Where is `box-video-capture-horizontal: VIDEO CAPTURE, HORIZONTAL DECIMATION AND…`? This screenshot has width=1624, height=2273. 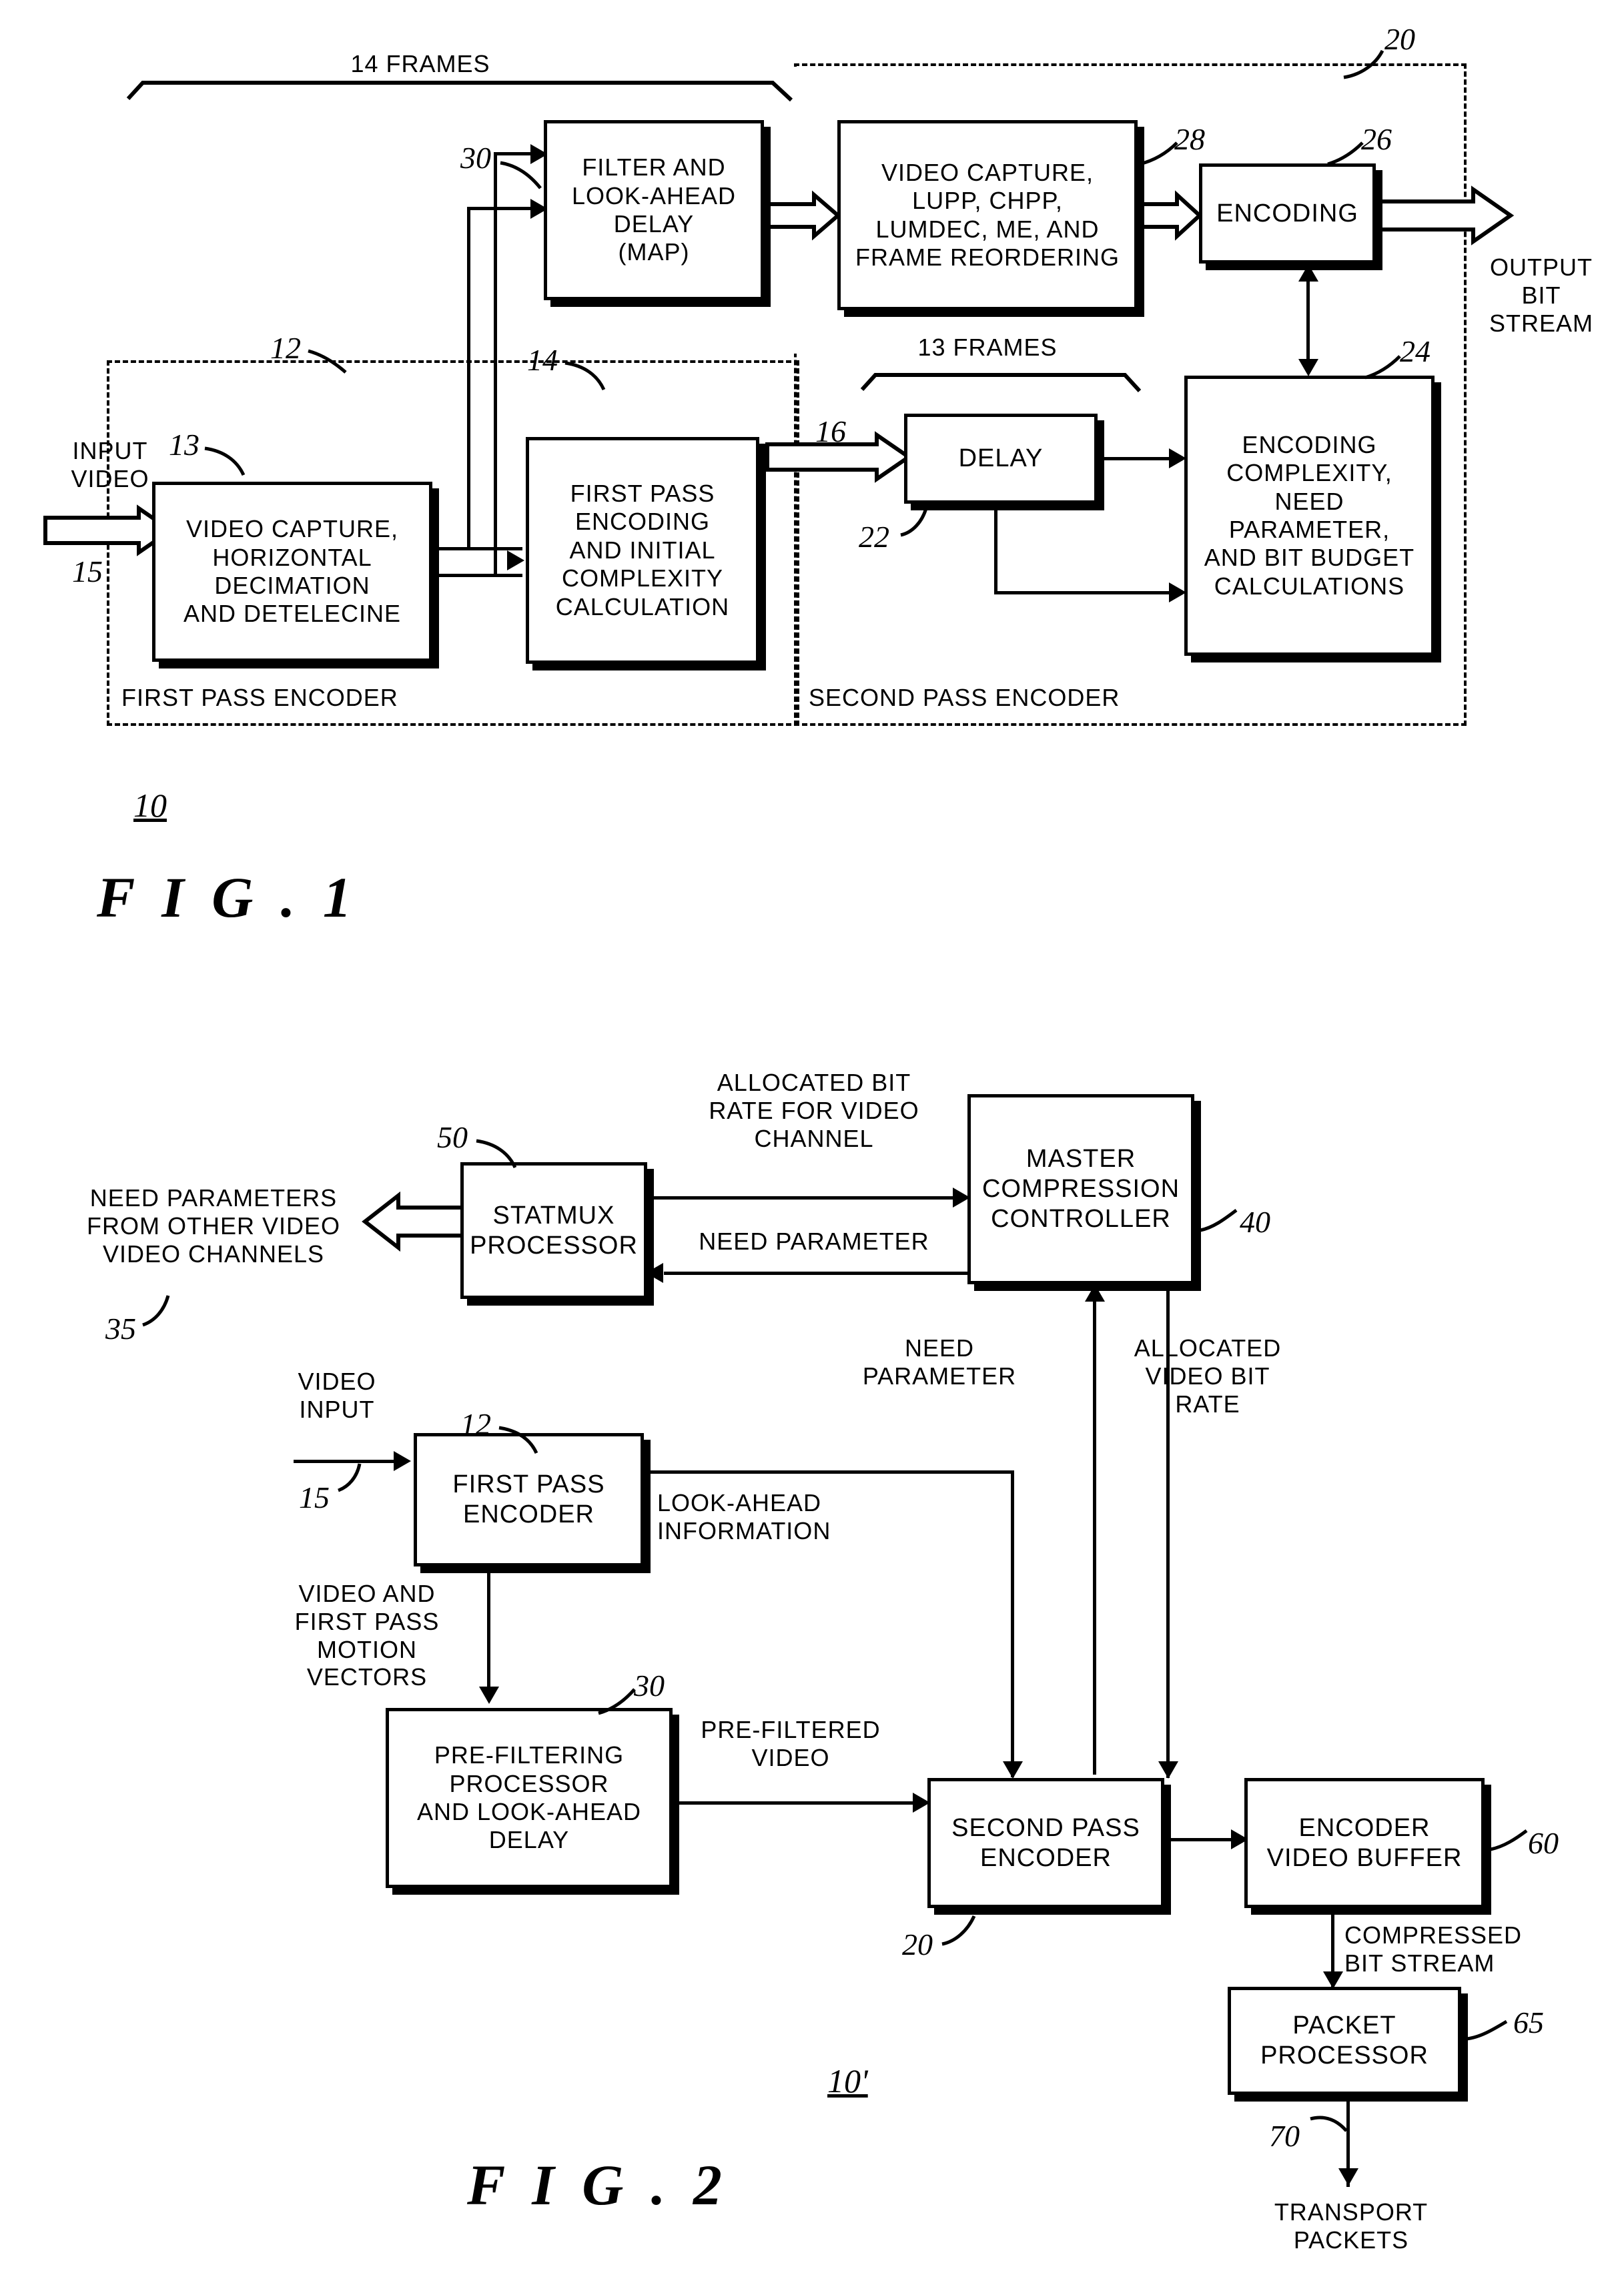 box-video-capture-horizontal: VIDEO CAPTURE, HORIZONTAL DECIMATION AND… is located at coordinates (292, 572).